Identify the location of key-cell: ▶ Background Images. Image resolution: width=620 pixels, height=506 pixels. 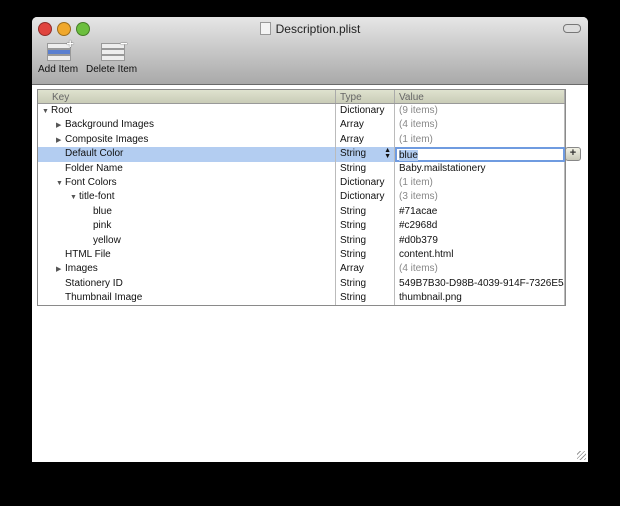
(187, 125).